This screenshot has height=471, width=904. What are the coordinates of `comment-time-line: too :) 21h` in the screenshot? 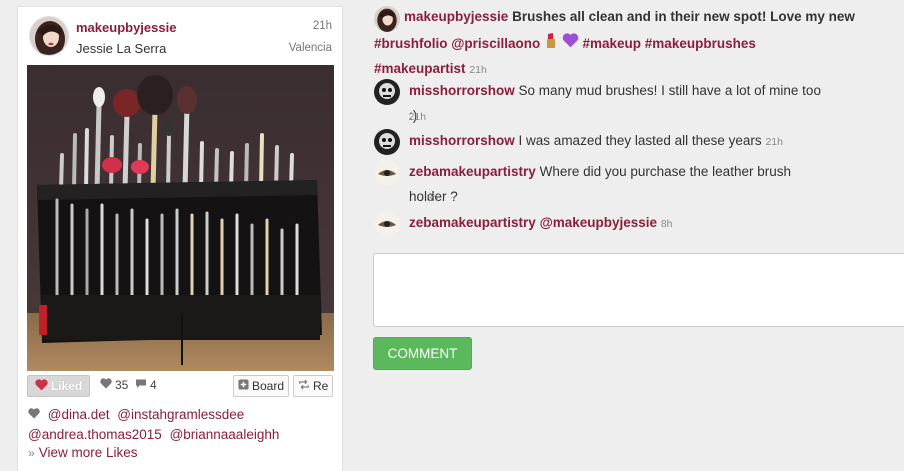 It's located at (400, 116).